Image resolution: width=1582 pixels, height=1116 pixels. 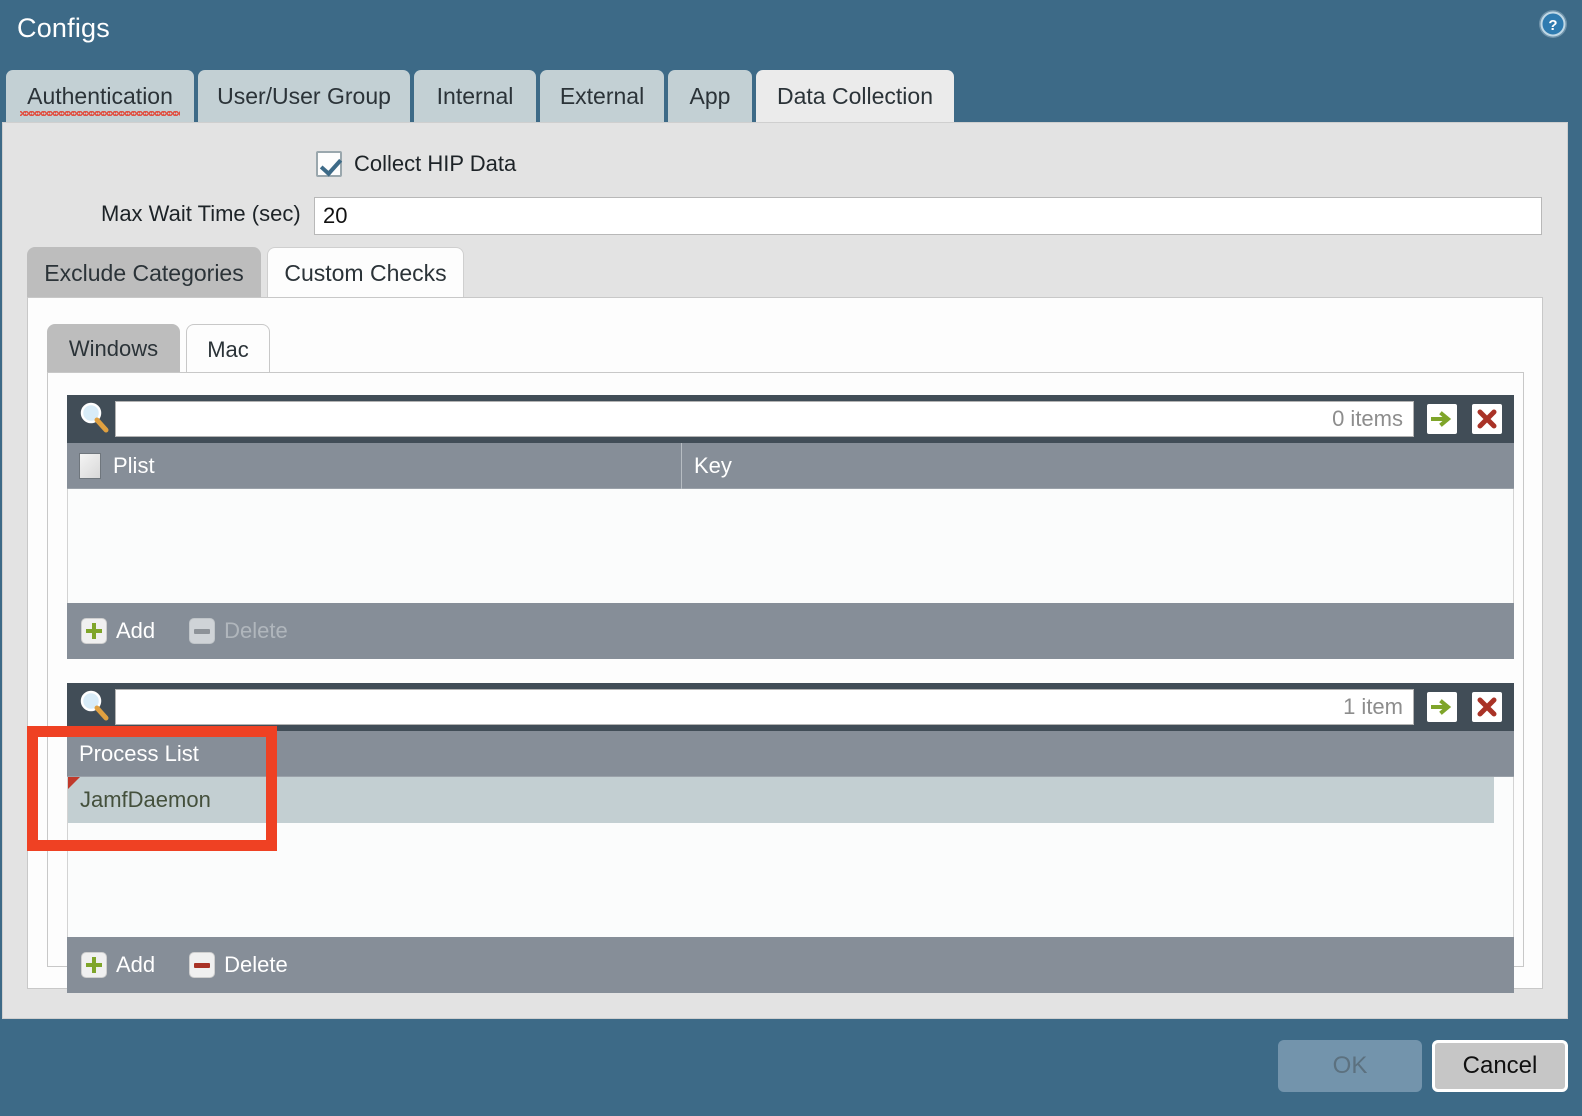 I want to click on plist-grid-body, so click(x=790, y=546).